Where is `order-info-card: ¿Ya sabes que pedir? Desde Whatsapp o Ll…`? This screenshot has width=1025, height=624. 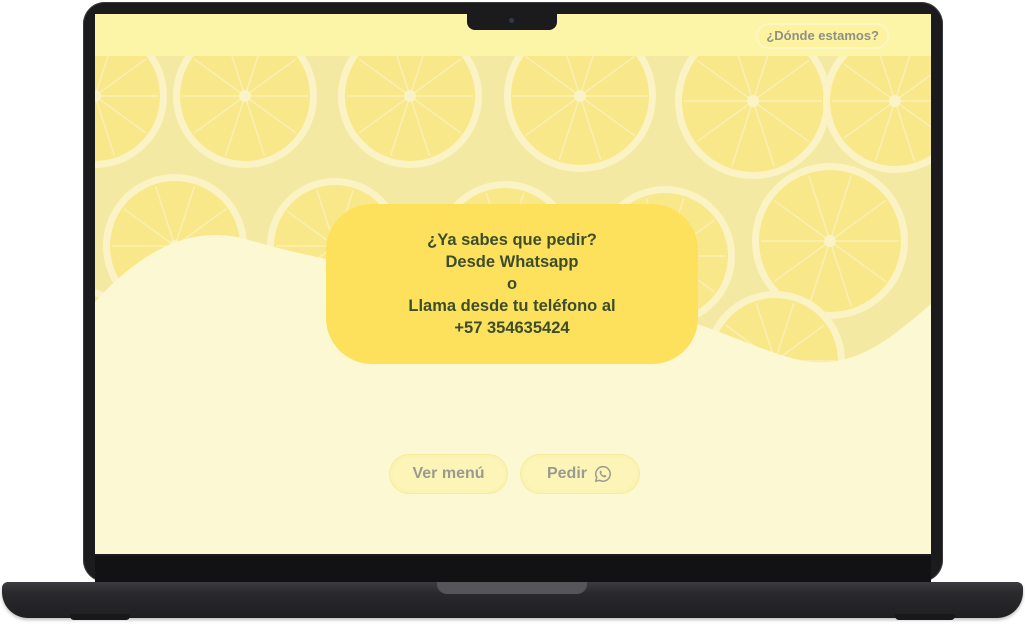 order-info-card: ¿Ya sabes que pedir? Desde Whatsapp o Ll… is located at coordinates (512, 284).